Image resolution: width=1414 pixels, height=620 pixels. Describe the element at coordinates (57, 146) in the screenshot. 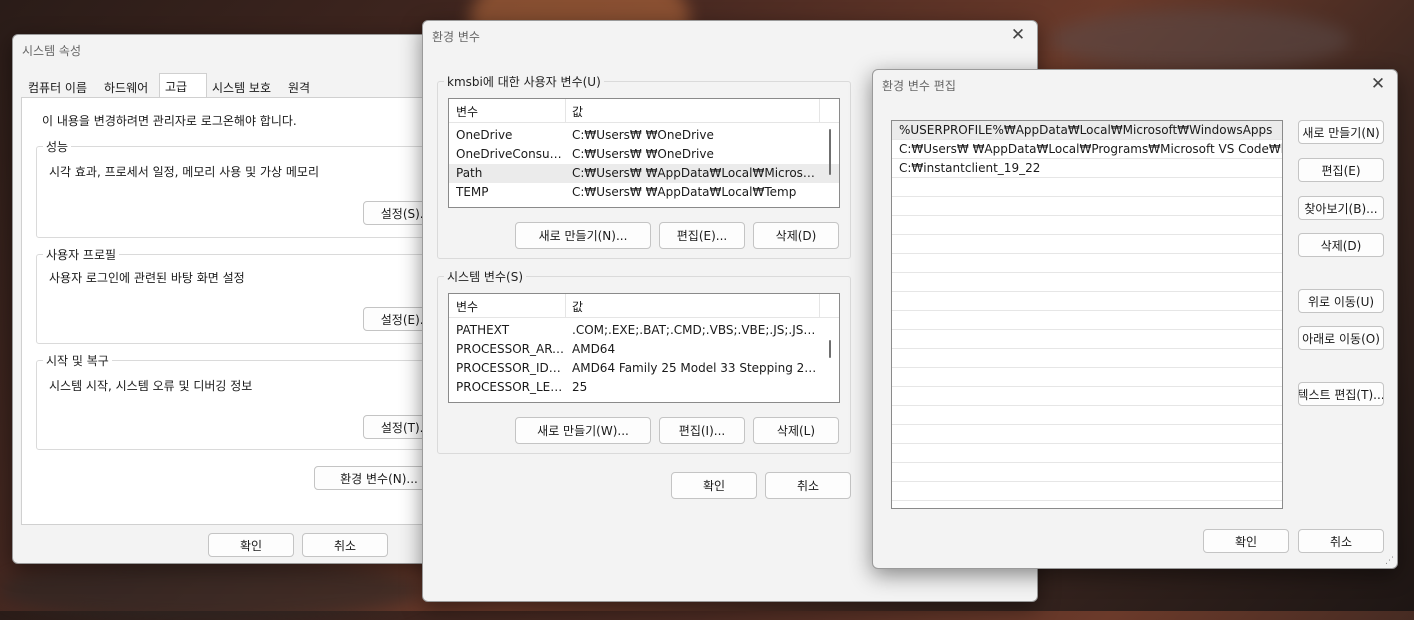

I see `performance-label: 성능` at that location.